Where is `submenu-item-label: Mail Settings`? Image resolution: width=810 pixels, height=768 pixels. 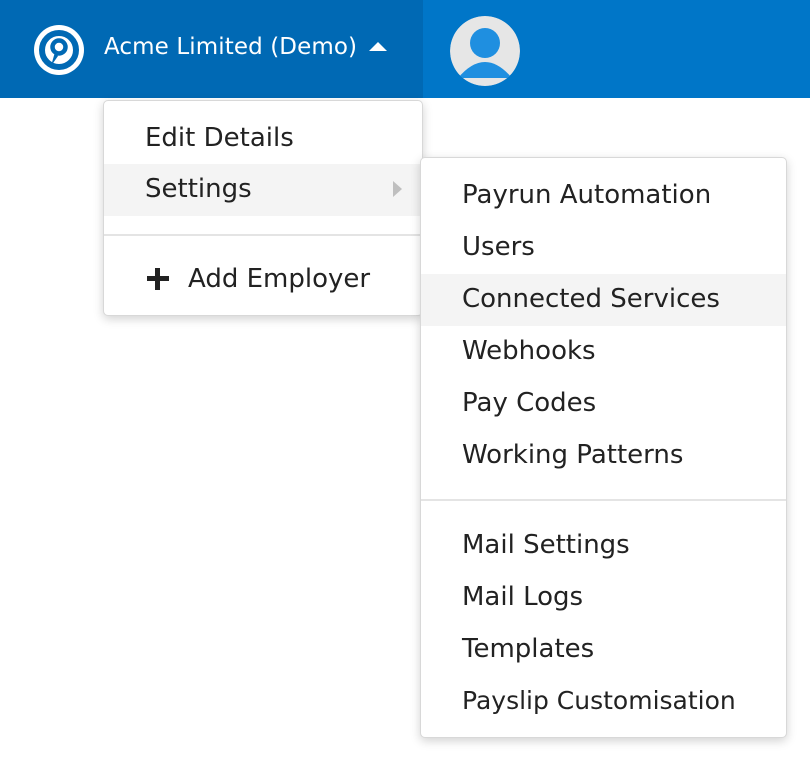 submenu-item-label: Mail Settings is located at coordinates (546, 545).